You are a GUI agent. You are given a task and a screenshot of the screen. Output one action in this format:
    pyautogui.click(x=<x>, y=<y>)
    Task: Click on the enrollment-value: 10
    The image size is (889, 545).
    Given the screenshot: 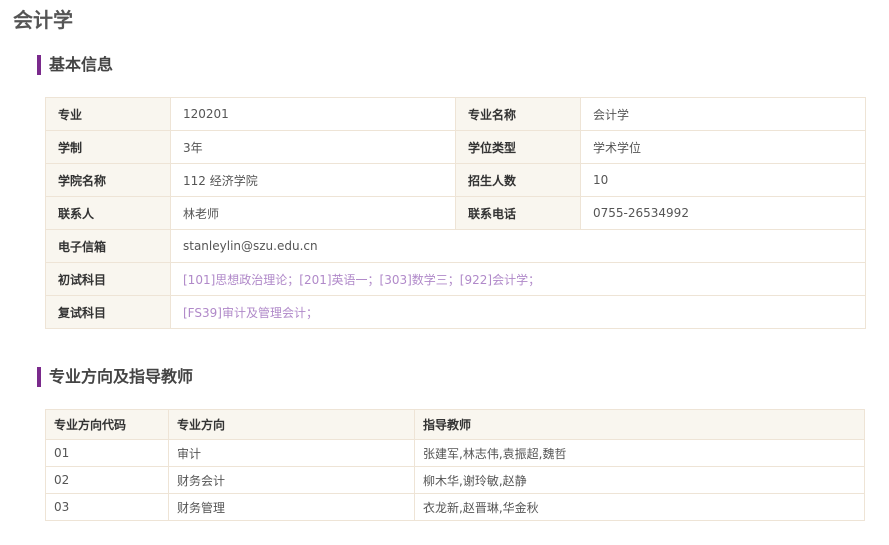 What is the action you would take?
    pyautogui.click(x=723, y=180)
    